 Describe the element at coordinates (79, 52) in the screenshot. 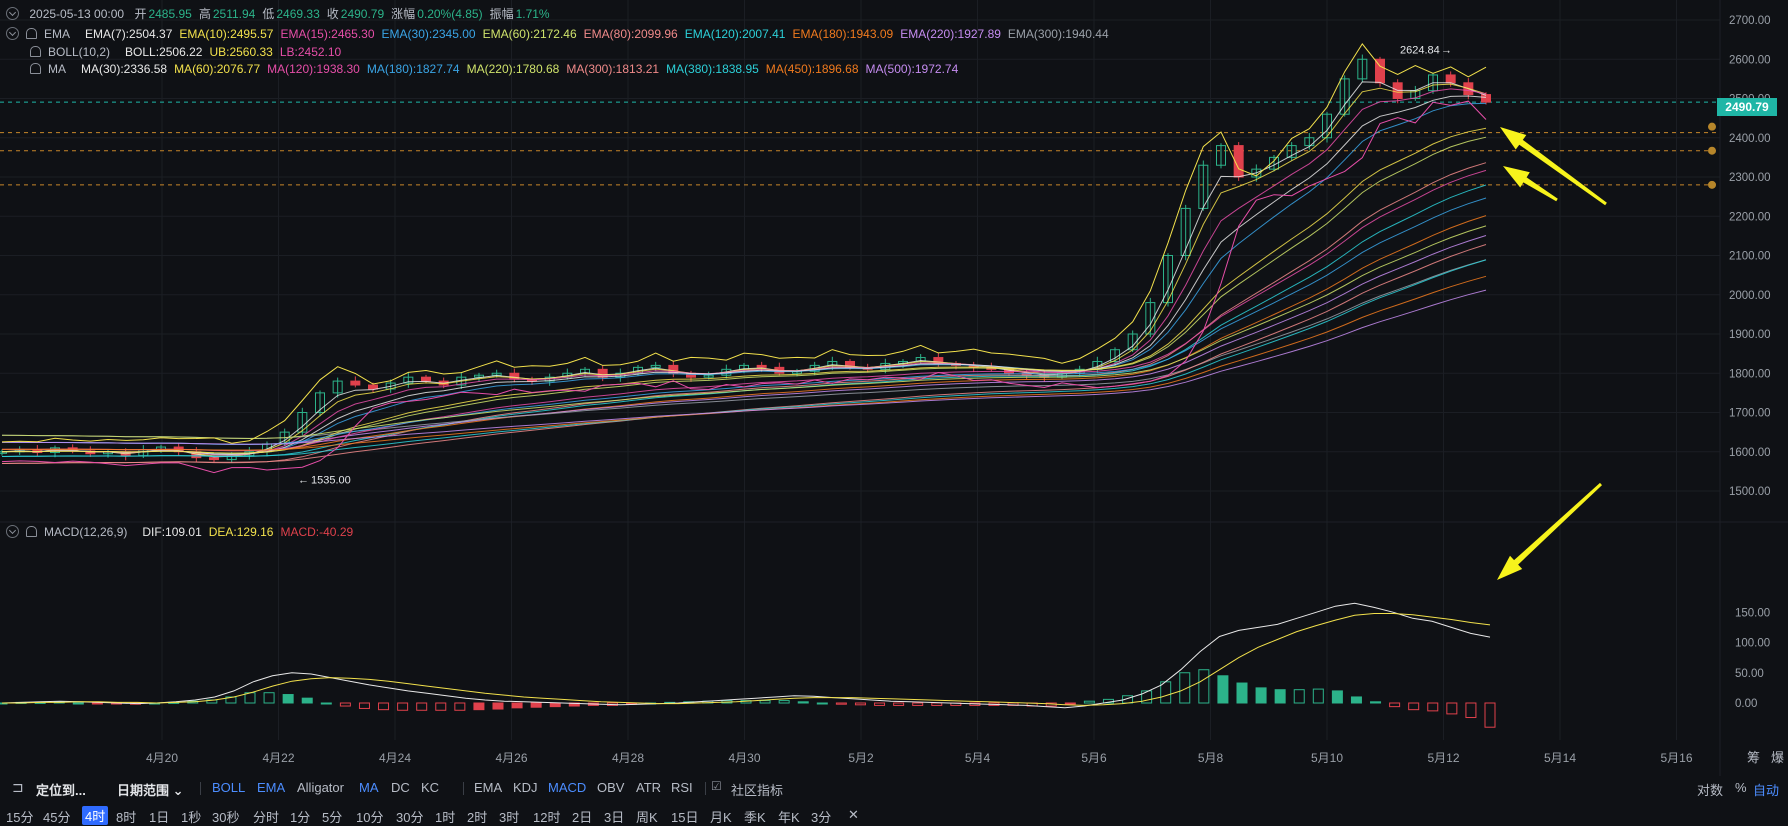

I see `boll-title: BOLL(10,2)` at that location.